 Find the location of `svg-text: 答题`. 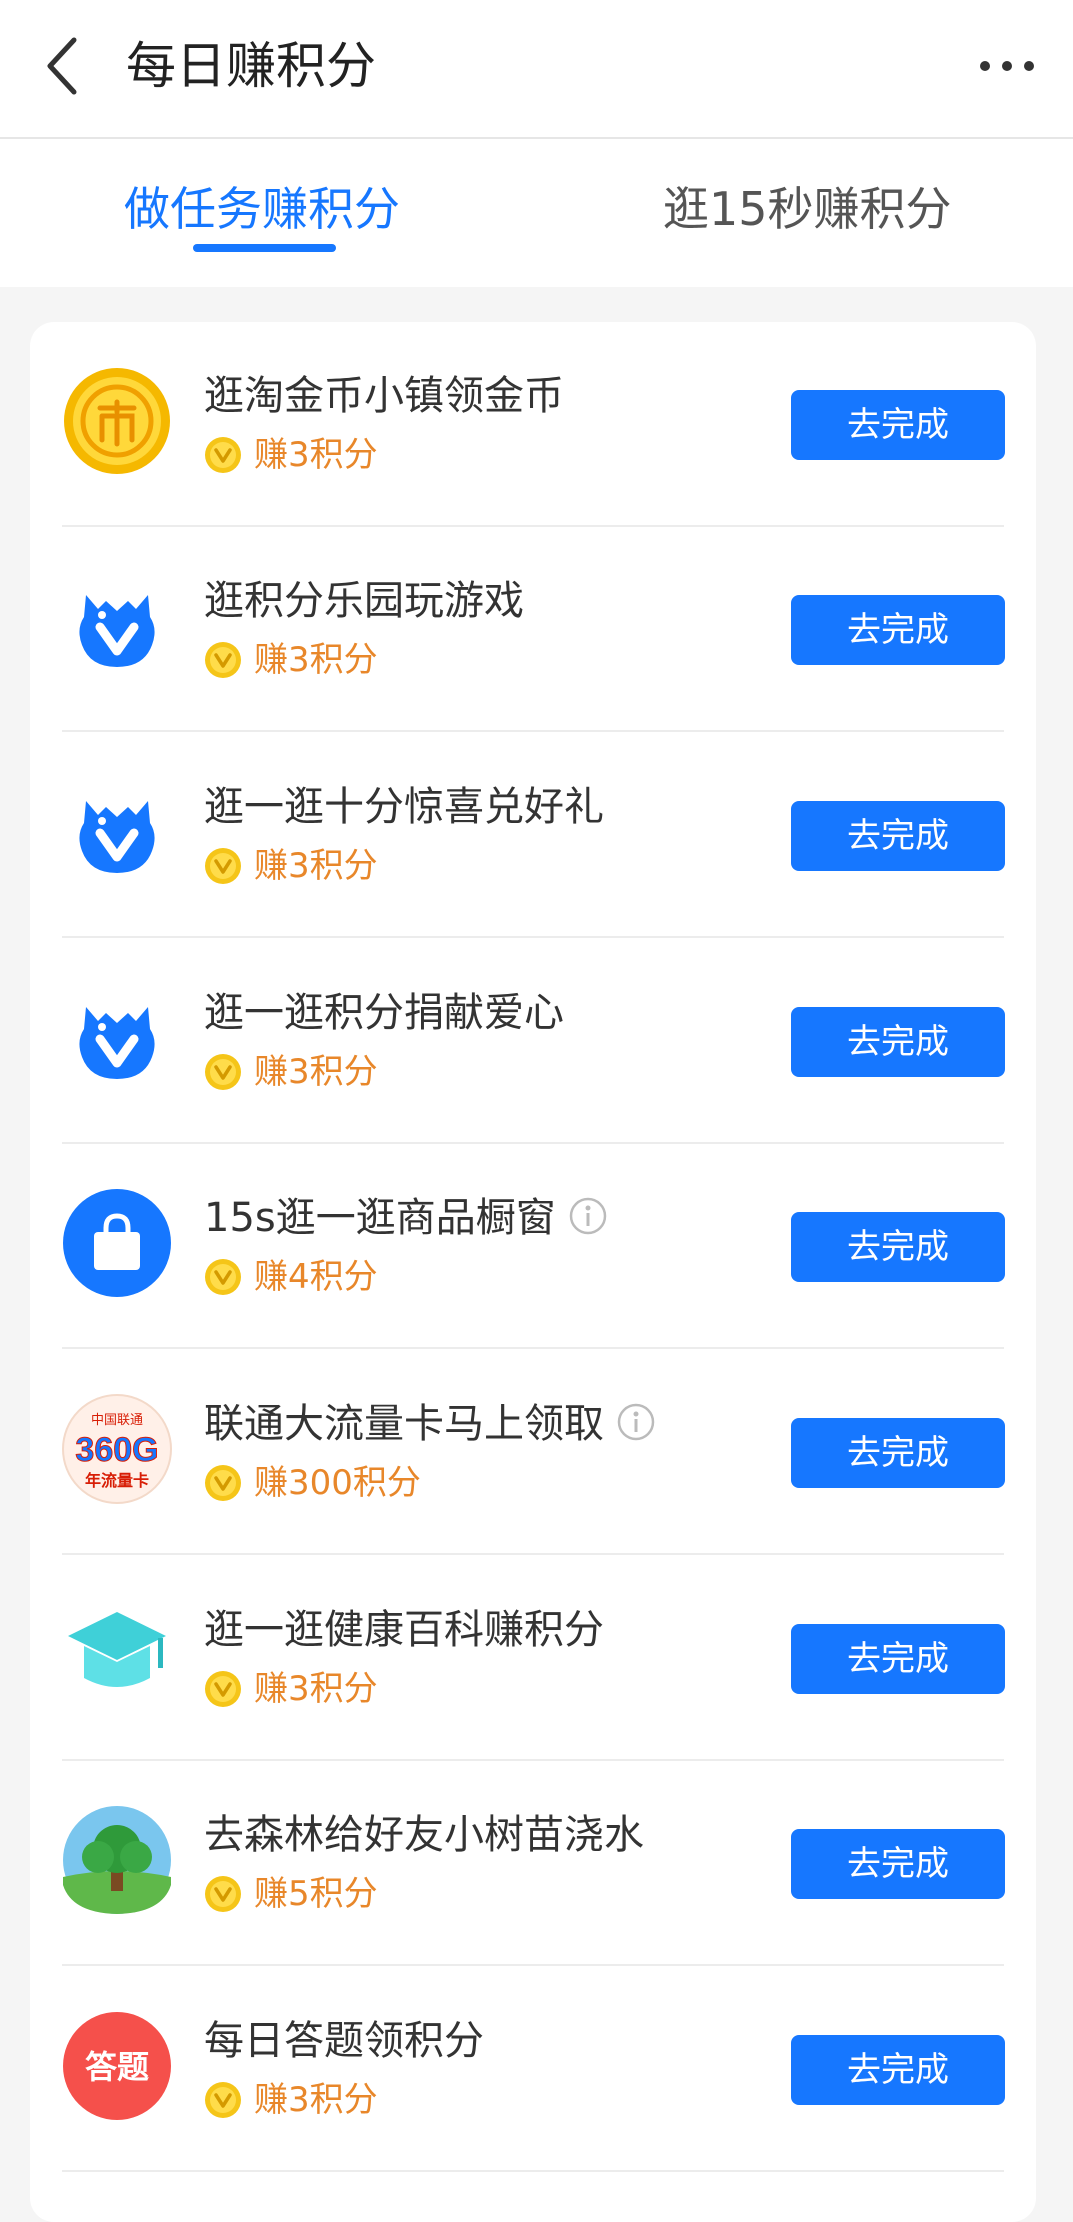

svg-text: 答题 is located at coordinates (117, 2067).